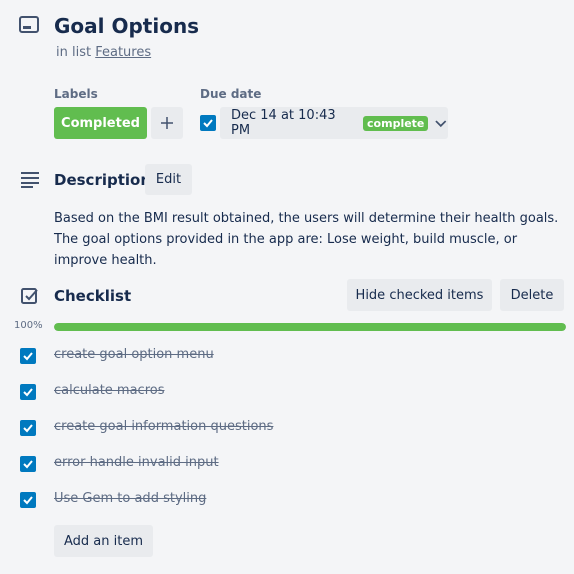  What do you see at coordinates (109, 390) in the screenshot?
I see `checklist-item-text: calculate macros` at bounding box center [109, 390].